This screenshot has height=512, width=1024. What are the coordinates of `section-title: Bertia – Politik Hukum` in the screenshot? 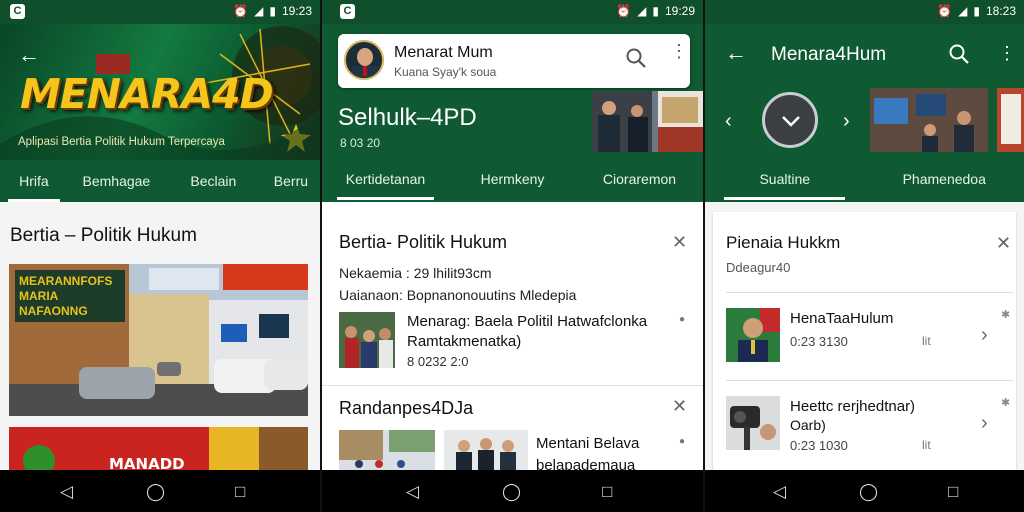 It's located at (103, 235).